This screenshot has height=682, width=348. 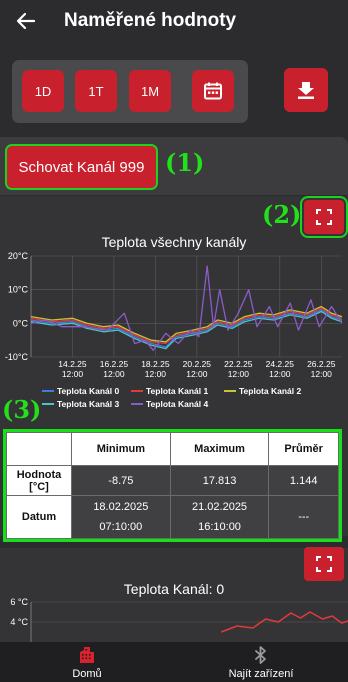 What do you see at coordinates (26, 21) in the screenshot?
I see `arrow-left-icon` at bounding box center [26, 21].